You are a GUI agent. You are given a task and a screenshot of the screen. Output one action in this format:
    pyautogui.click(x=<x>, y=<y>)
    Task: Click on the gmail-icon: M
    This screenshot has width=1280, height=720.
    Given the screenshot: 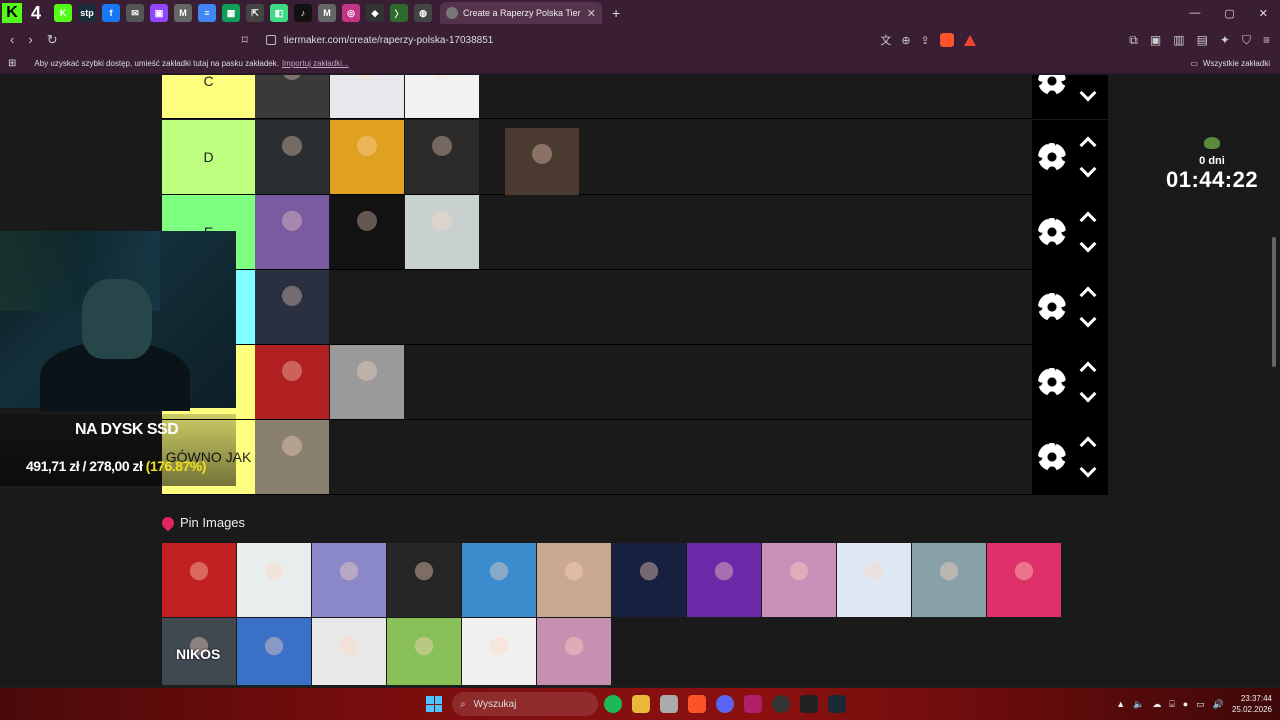 What is the action you would take?
    pyautogui.click(x=183, y=13)
    